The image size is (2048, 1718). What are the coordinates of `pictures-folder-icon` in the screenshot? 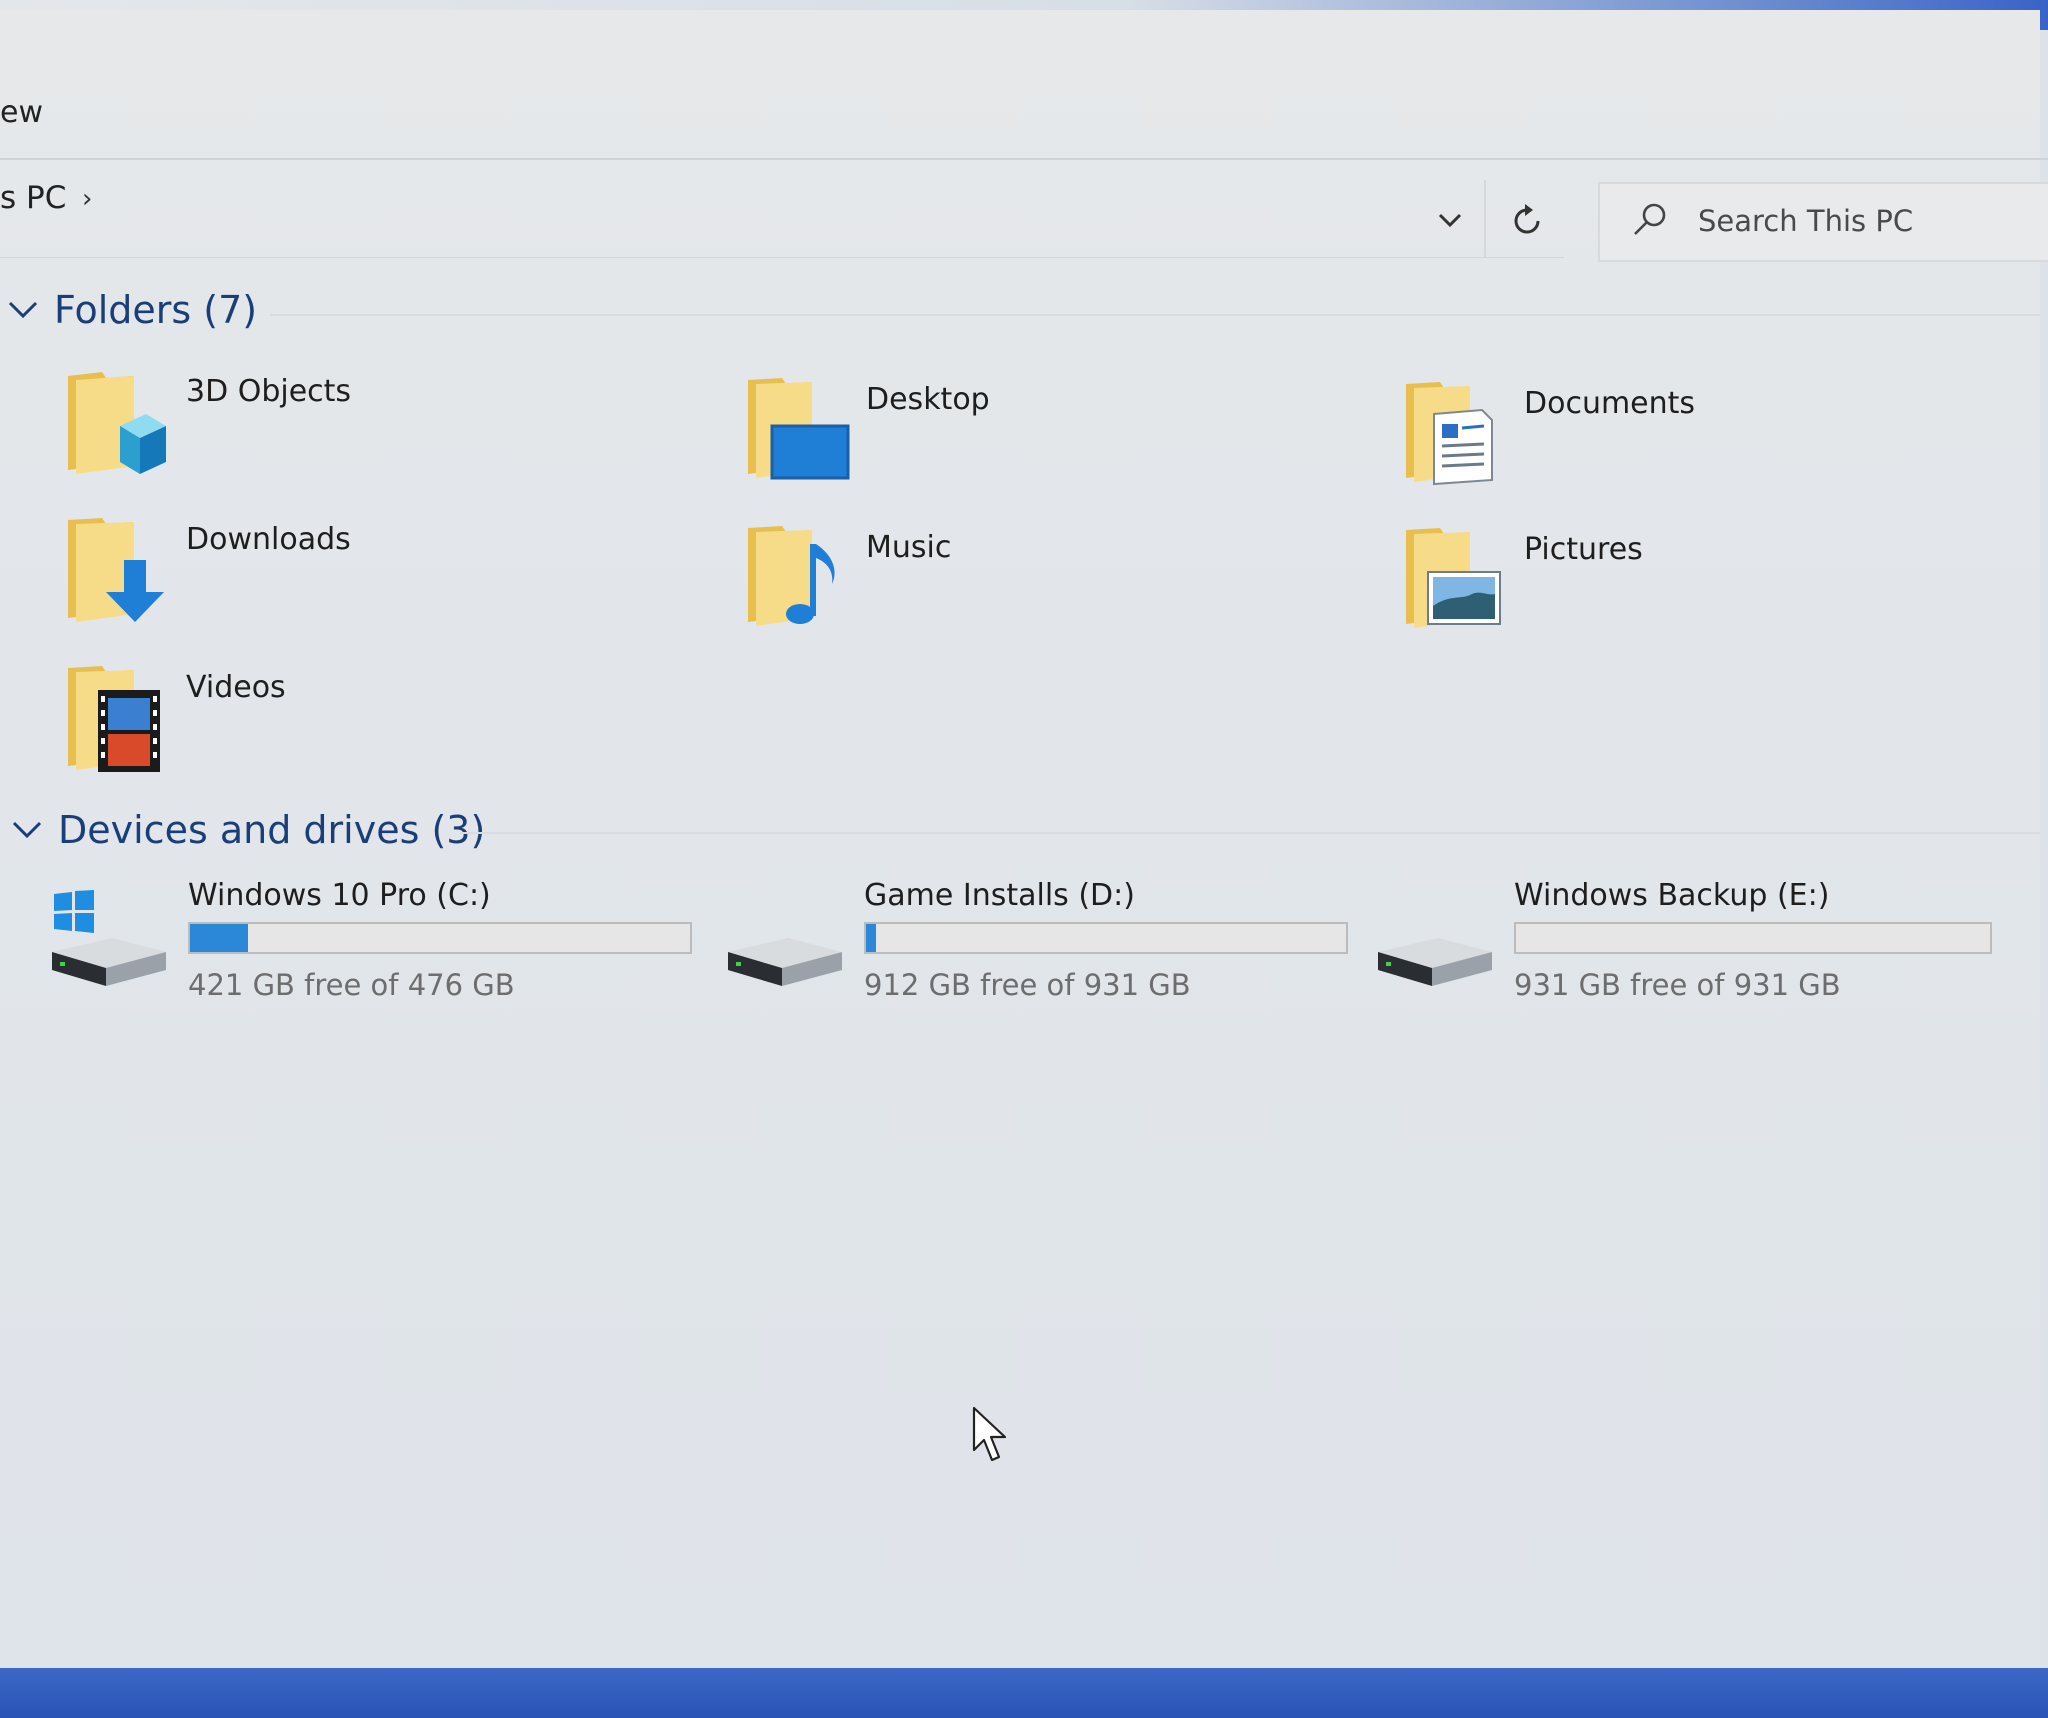 It's located at (1453, 578).